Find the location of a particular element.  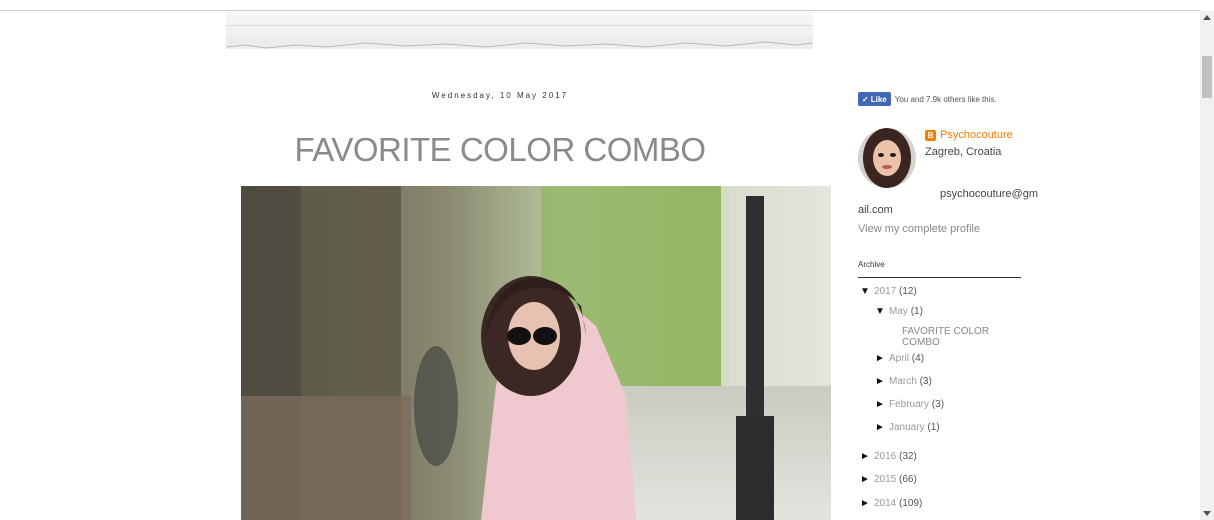

profile-location: Zagreb, Croatia is located at coordinates (963, 152).